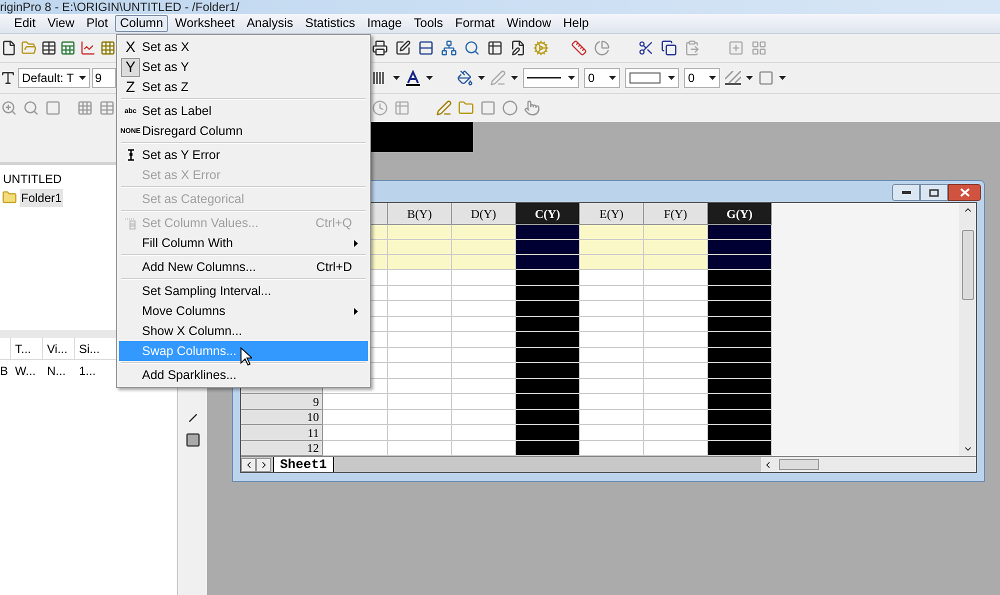 This screenshot has width=1000, height=595. What do you see at coordinates (426, 48) in the screenshot?
I see `rows-icon` at bounding box center [426, 48].